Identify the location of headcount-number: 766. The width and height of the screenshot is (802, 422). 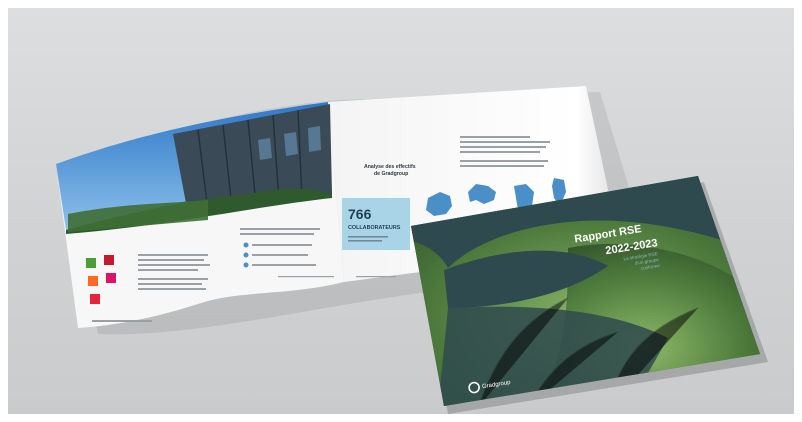
(360, 214).